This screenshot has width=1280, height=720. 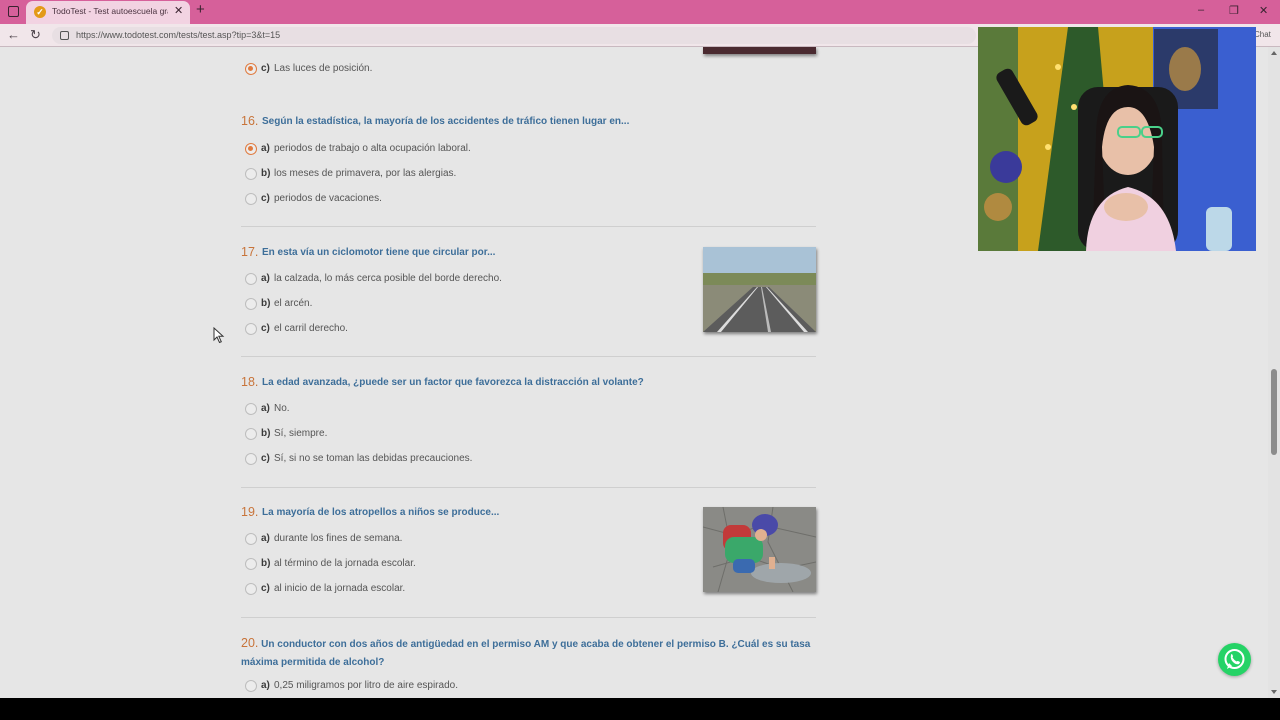 I want to click on child-puddle-photo, so click(x=759, y=549).